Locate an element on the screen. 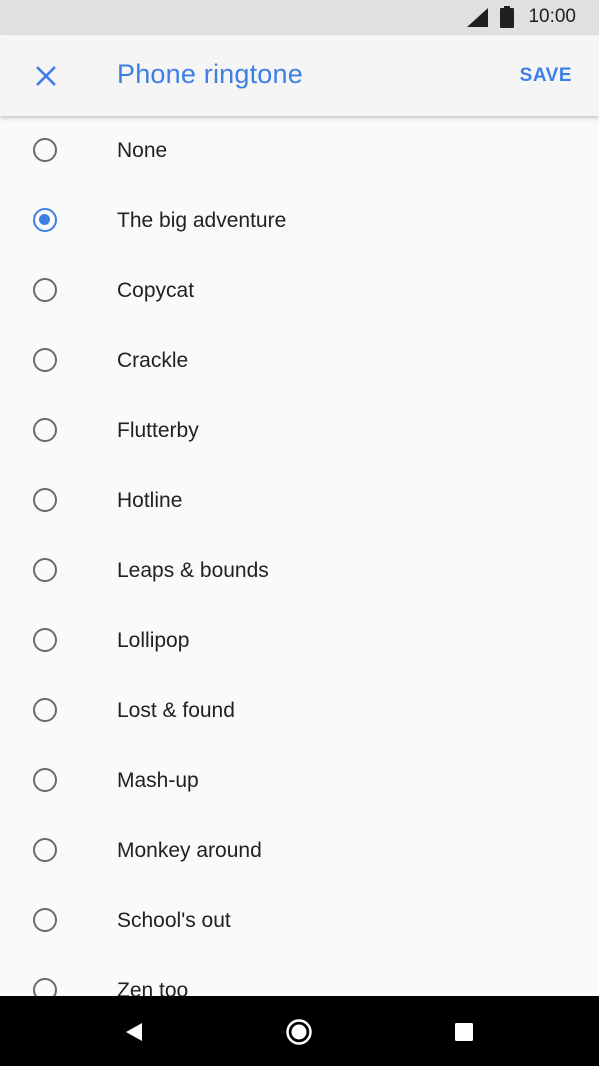 The width and height of the screenshot is (599, 1066). app-bar: Phone ringtone SAVE is located at coordinates (299, 75).